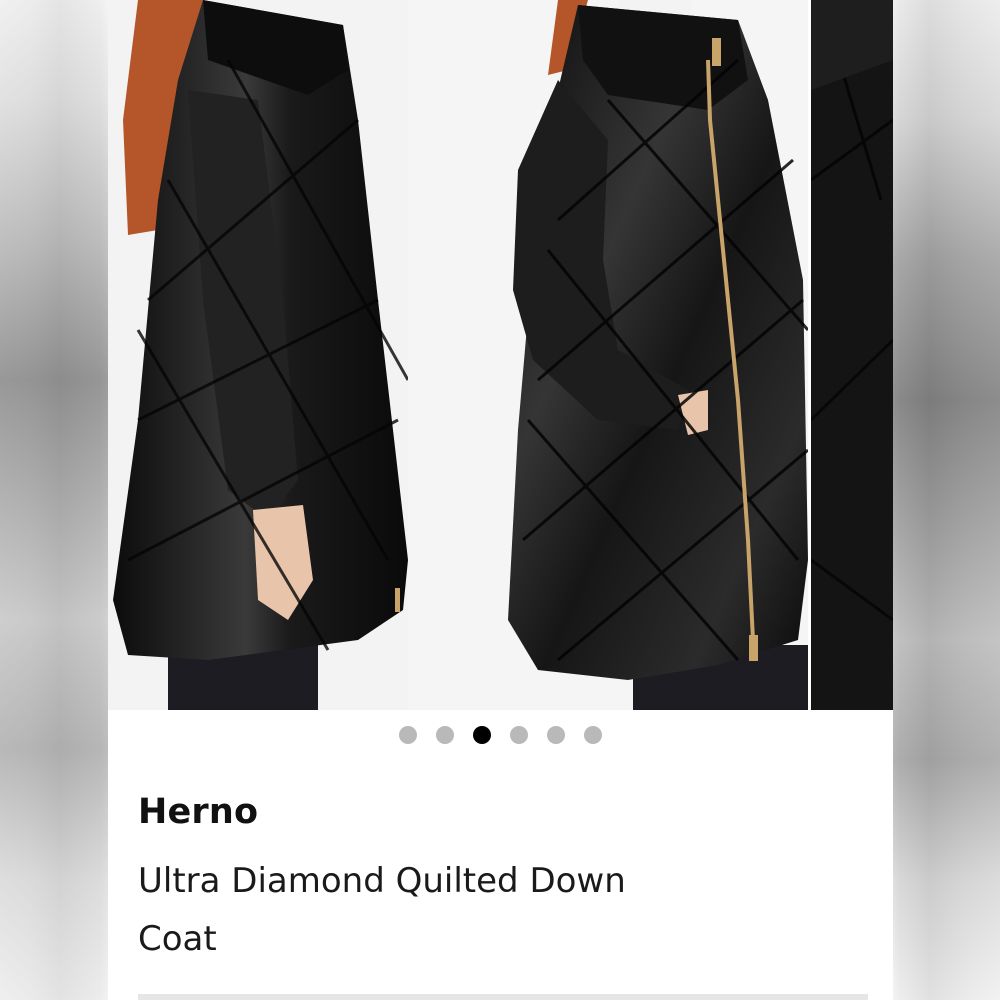  What do you see at coordinates (382, 910) in the screenshot?
I see `product-title: Ultra Diamond Quilted Down Coat` at bounding box center [382, 910].